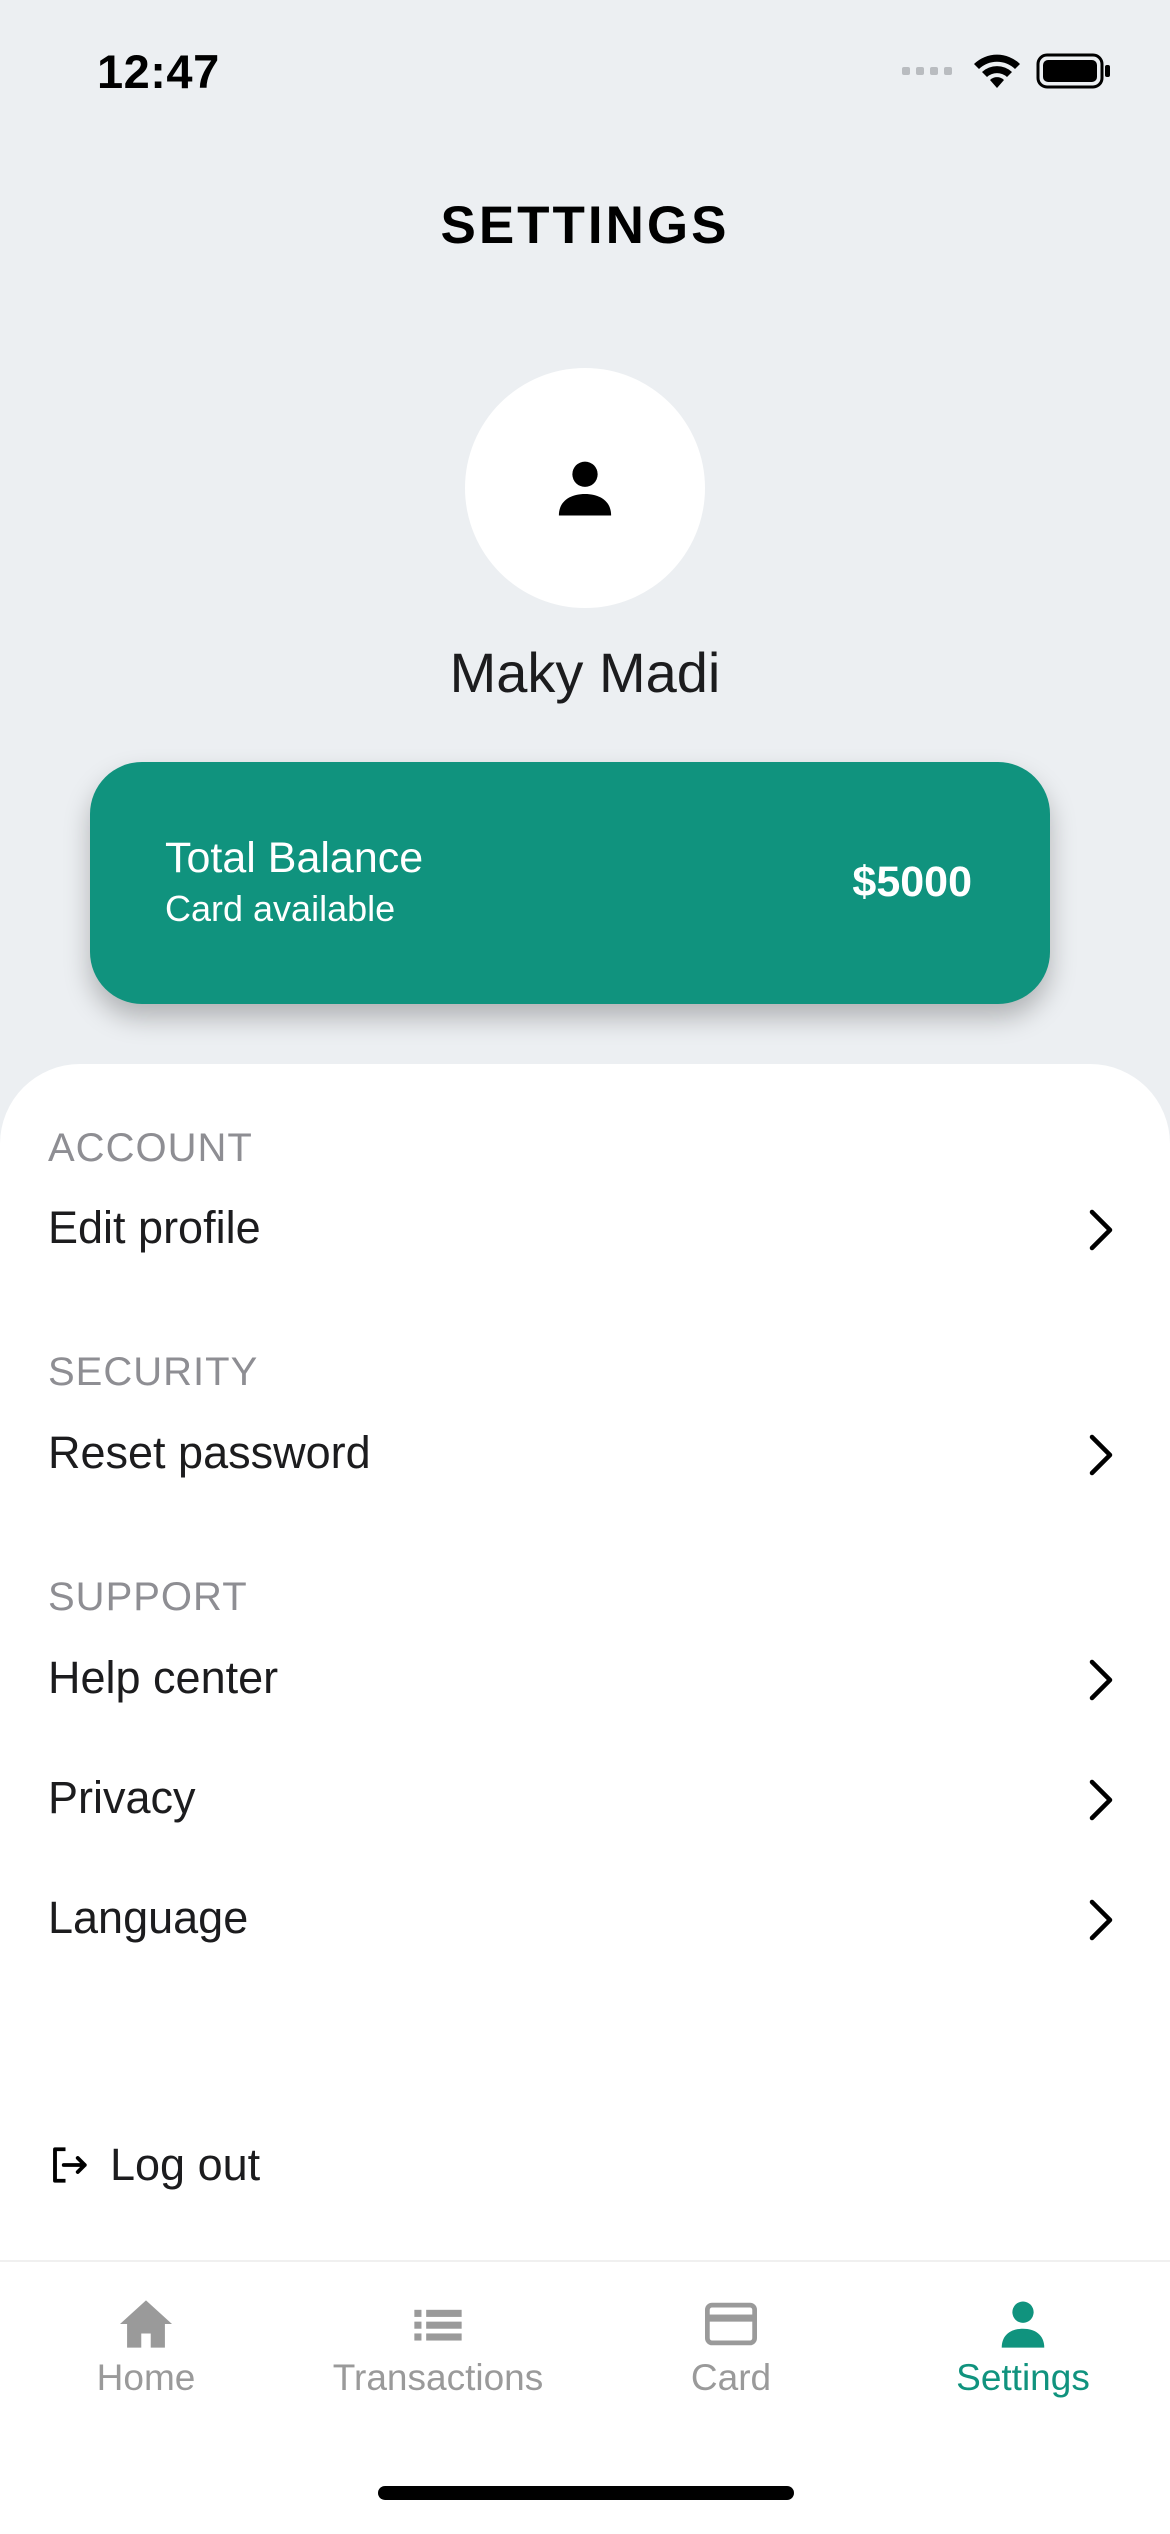  What do you see at coordinates (912, 882) in the screenshot?
I see `balance-amount: $5000` at bounding box center [912, 882].